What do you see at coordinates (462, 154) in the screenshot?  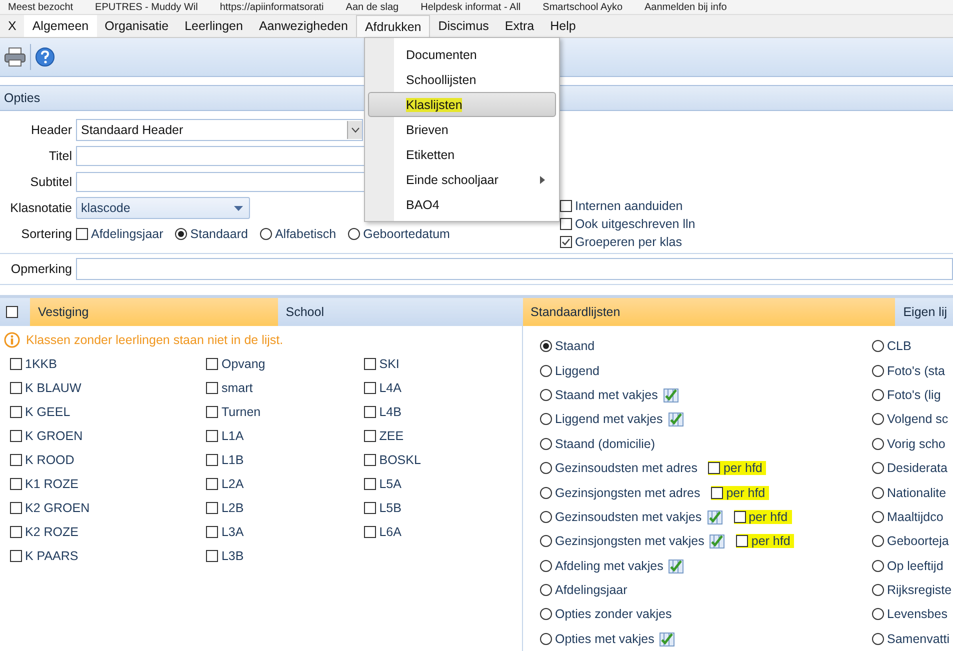 I see `menu-item: Etiketten` at bounding box center [462, 154].